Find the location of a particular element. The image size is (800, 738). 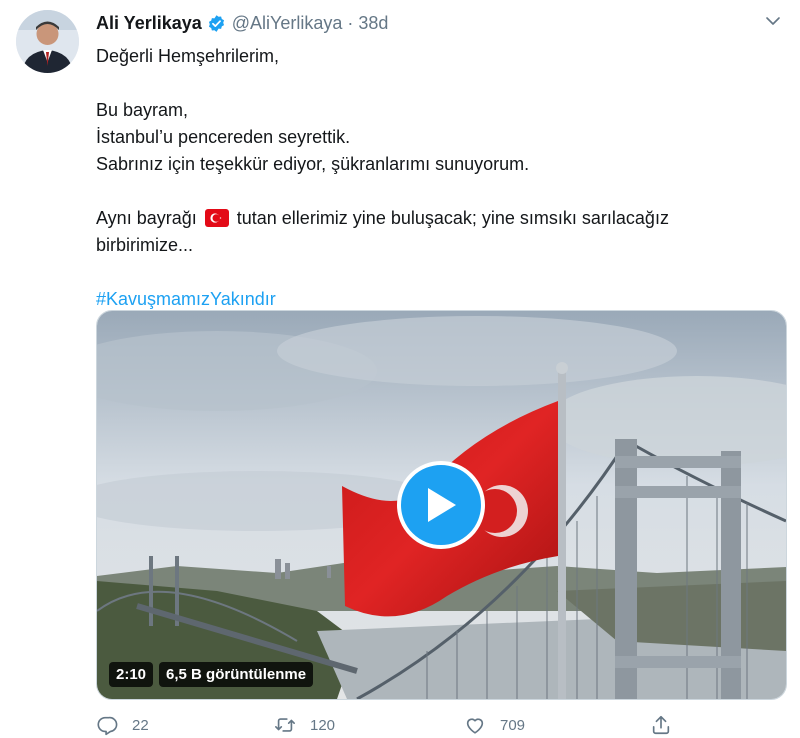

tweet-time: 38d is located at coordinates (373, 23).